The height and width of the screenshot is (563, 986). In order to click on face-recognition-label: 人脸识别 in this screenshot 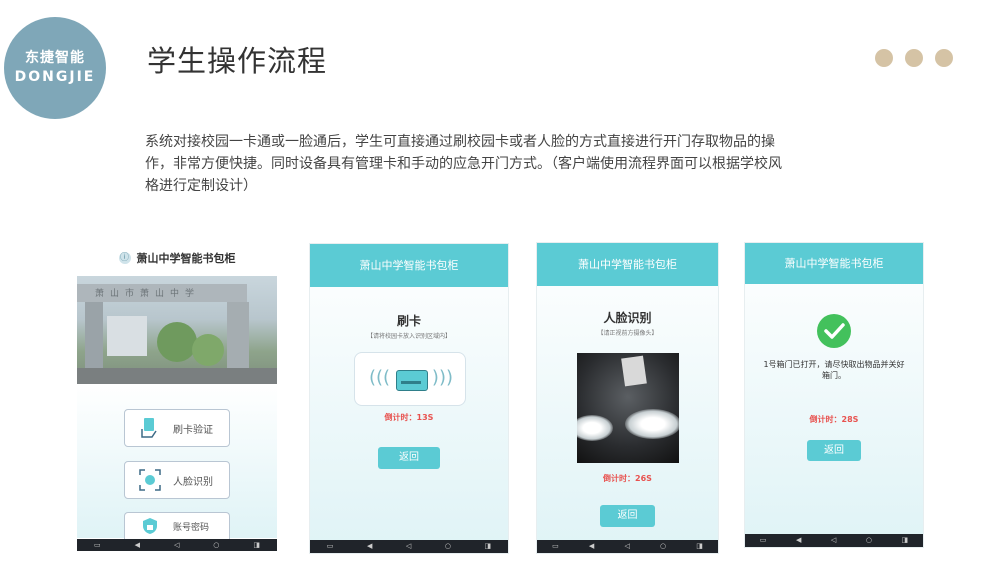, I will do `click(193, 482)`.